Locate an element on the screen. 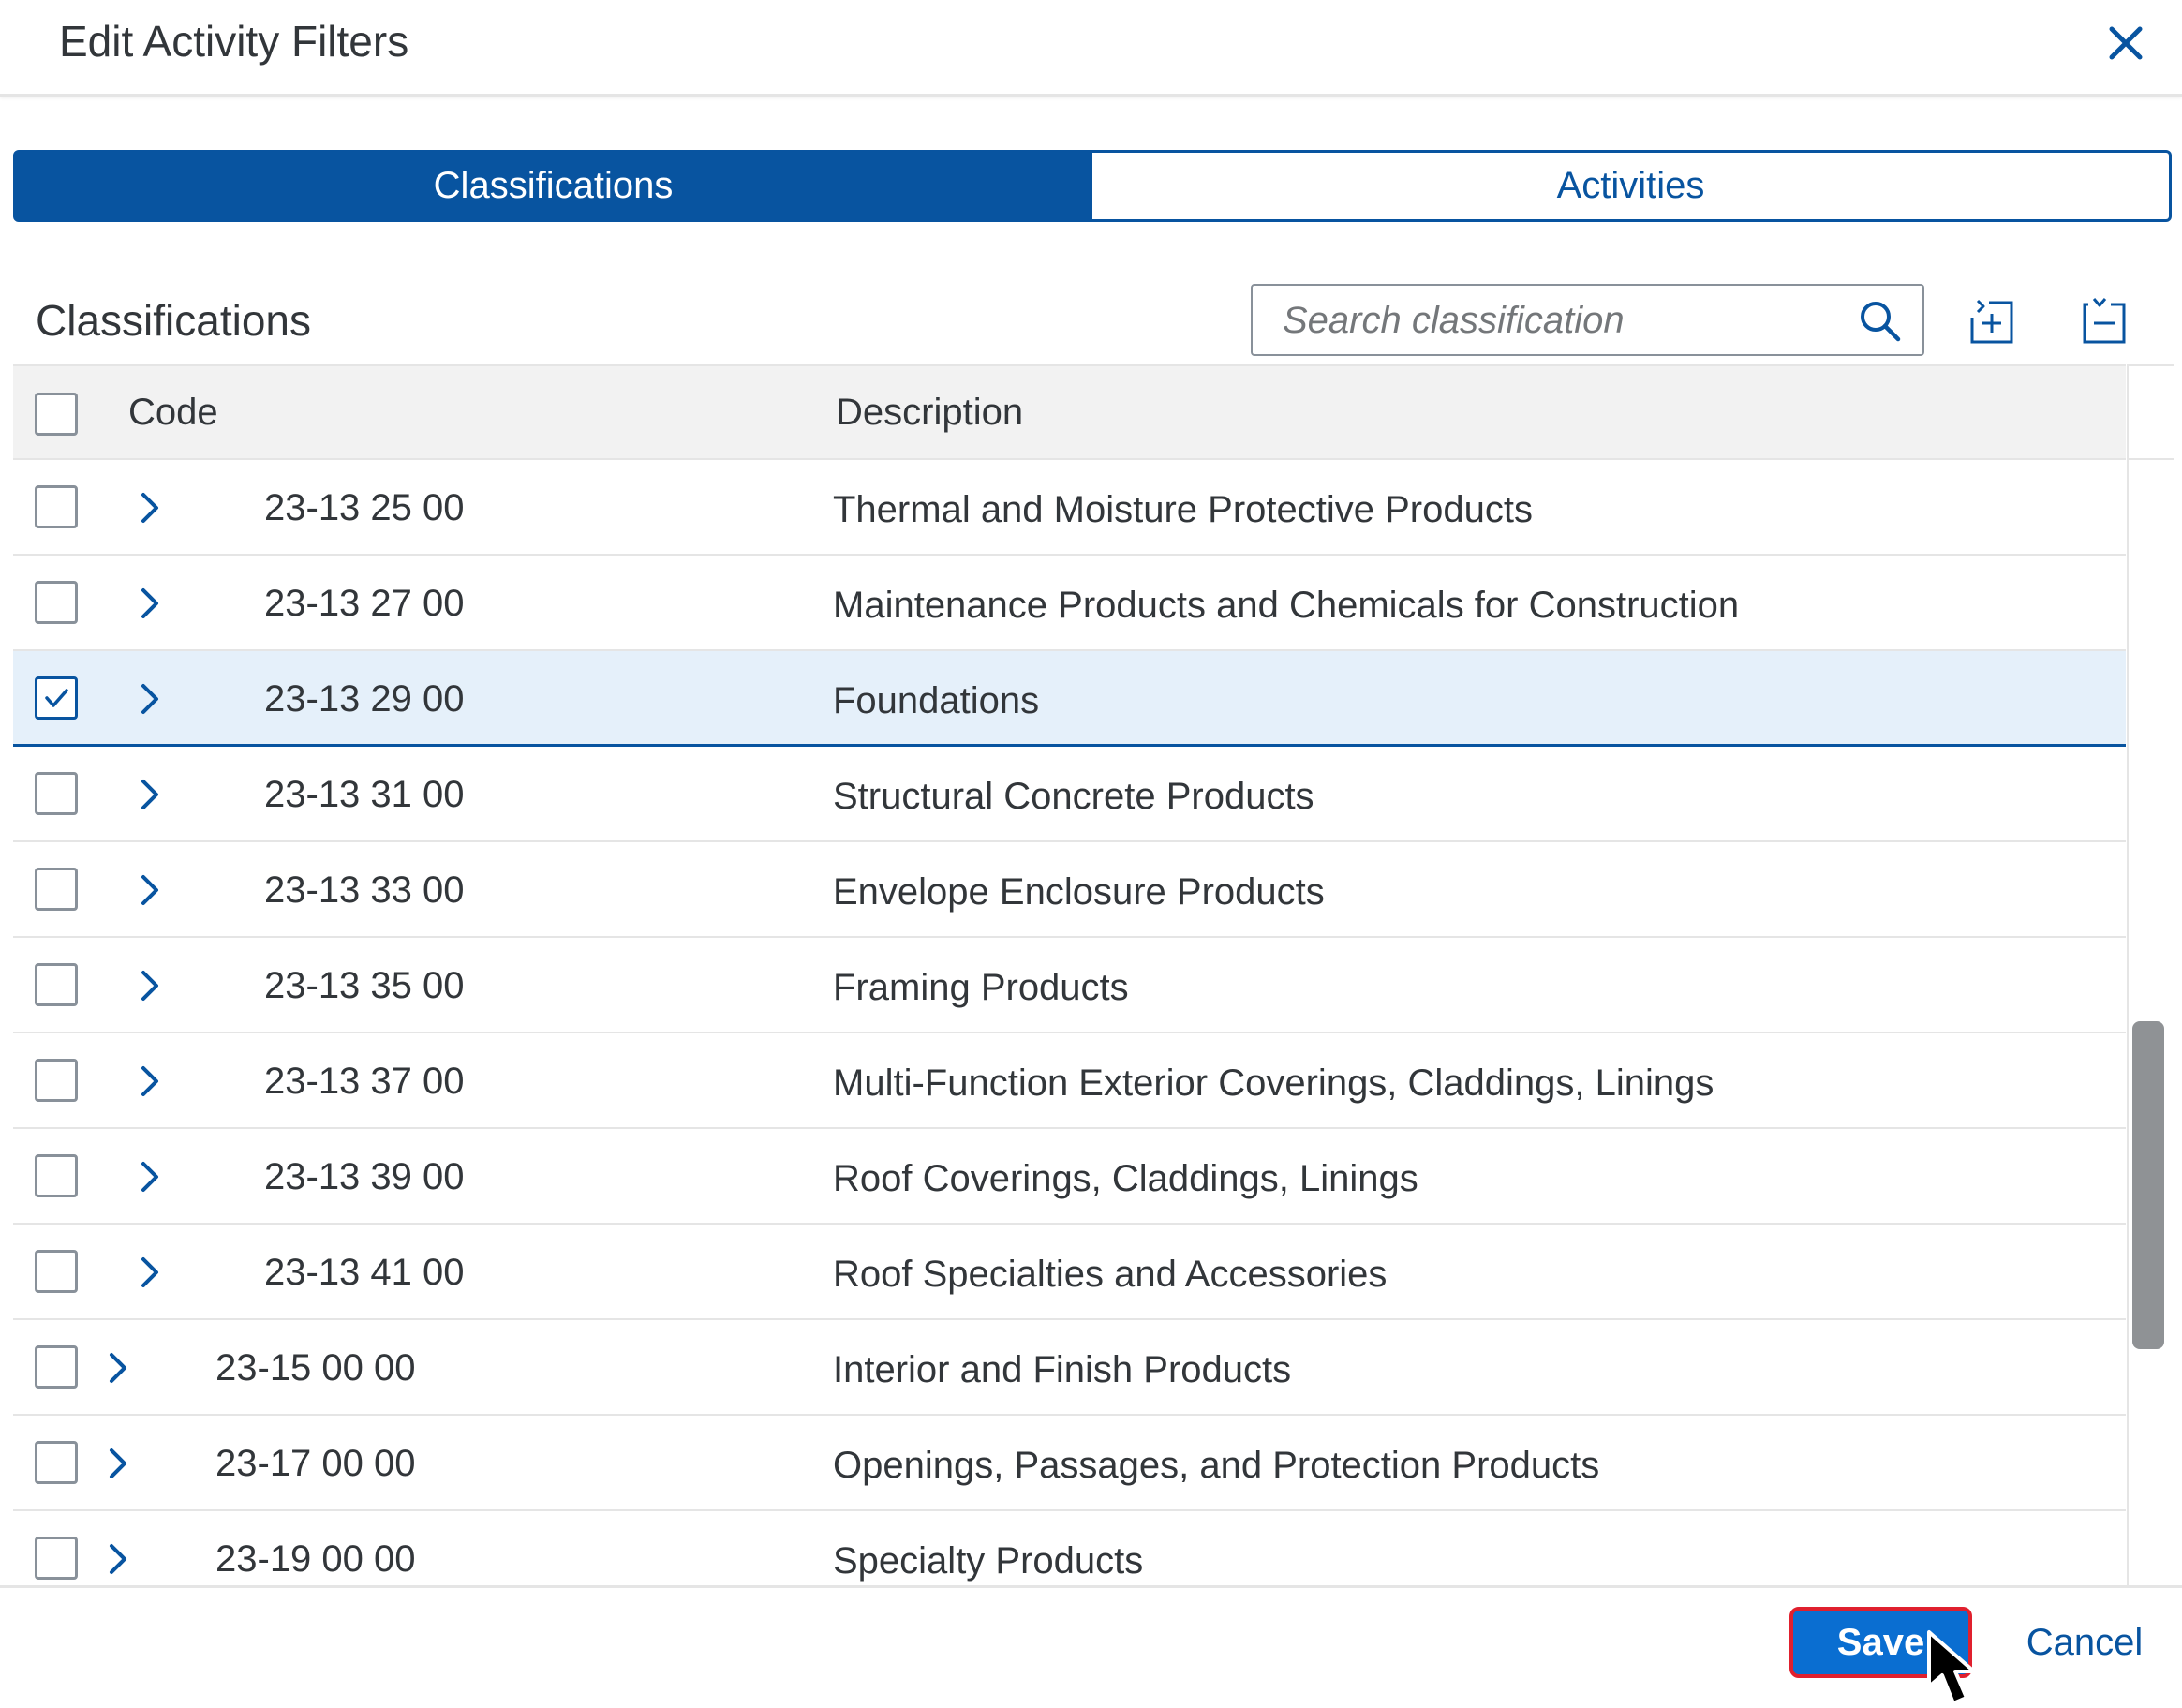  table-row: 23-13 33 00 Envelope Enclosure Products is located at coordinates (1070, 890).